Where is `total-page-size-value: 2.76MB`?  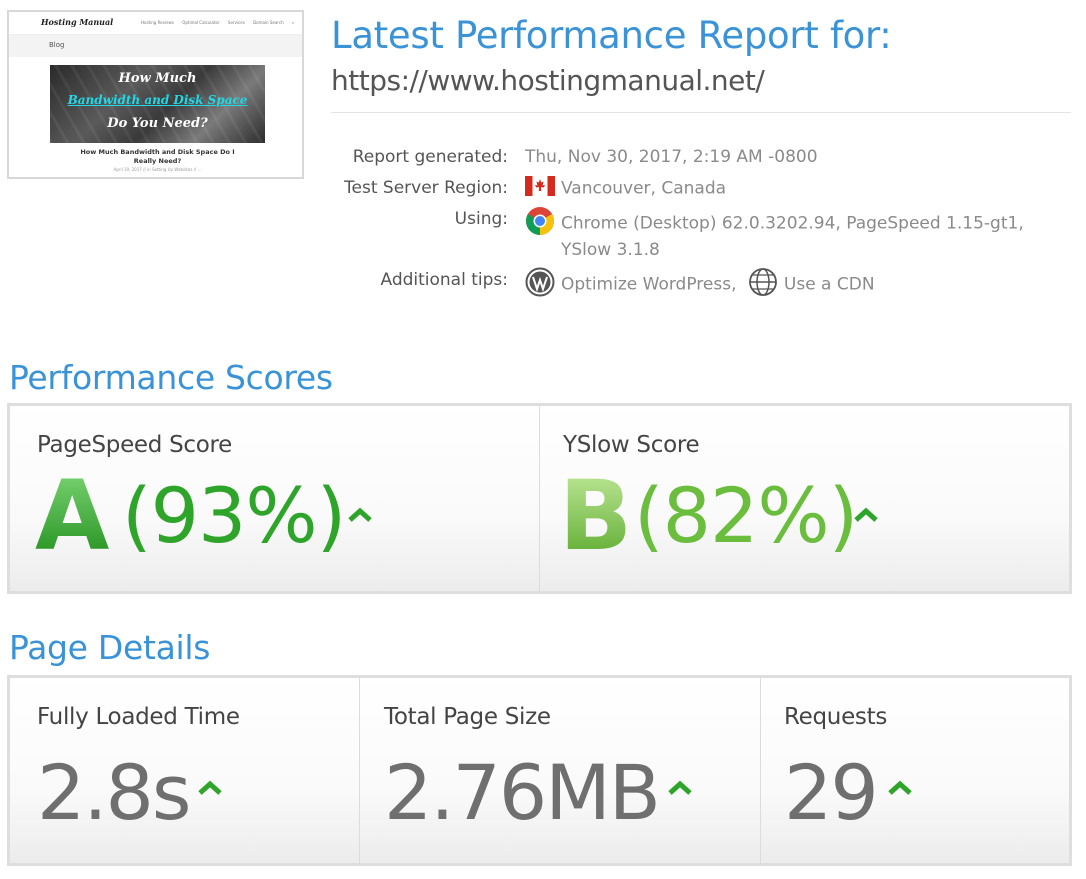
total-page-size-value: 2.76MB is located at coordinates (522, 792).